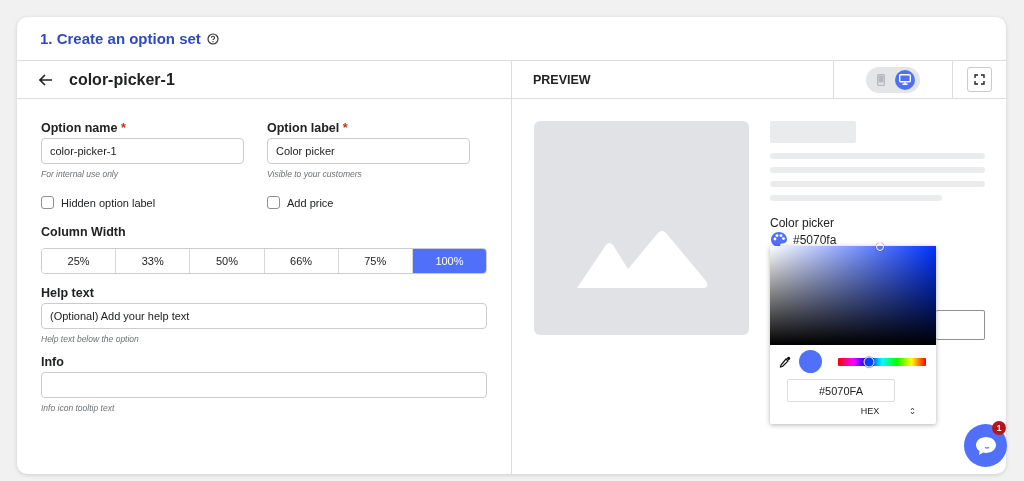 Image resolution: width=1024 pixels, height=481 pixels. What do you see at coordinates (869, 361) in the screenshot?
I see `hue-handle` at bounding box center [869, 361].